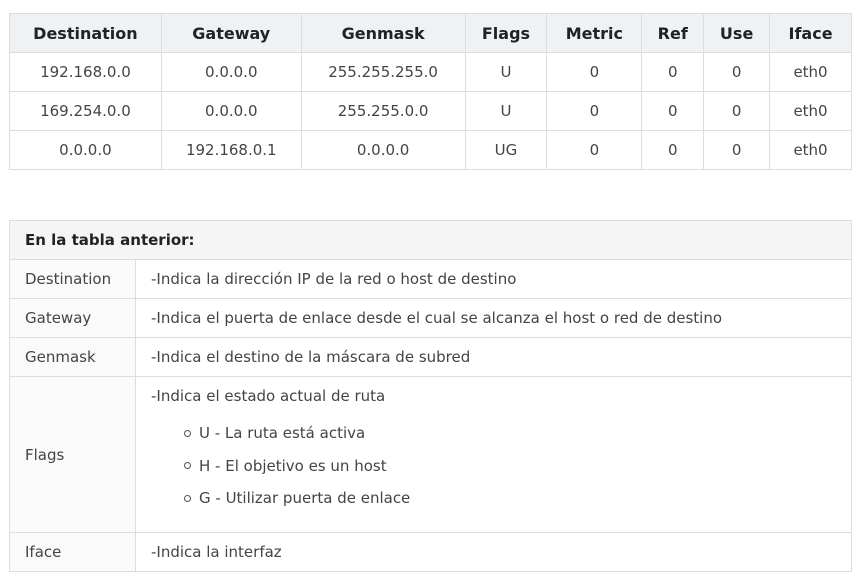 The height and width of the screenshot is (572, 856). I want to click on term-description: -Indica el estado actual de ruta, so click(268, 396).